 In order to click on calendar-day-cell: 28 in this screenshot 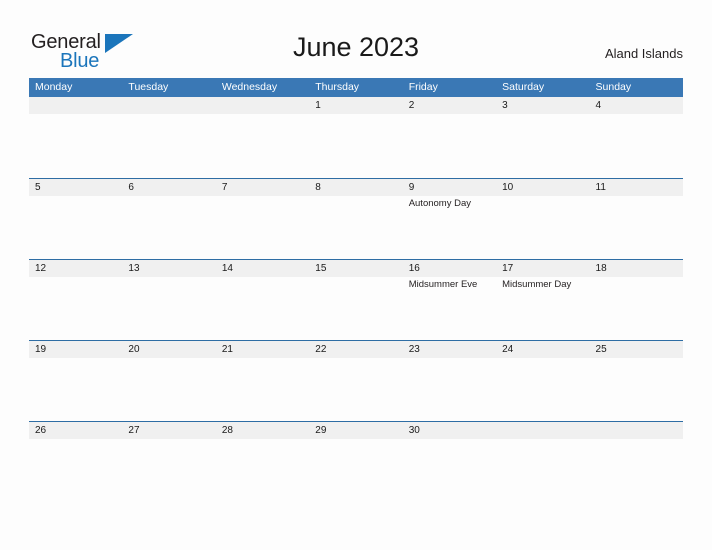, I will do `click(262, 462)`.